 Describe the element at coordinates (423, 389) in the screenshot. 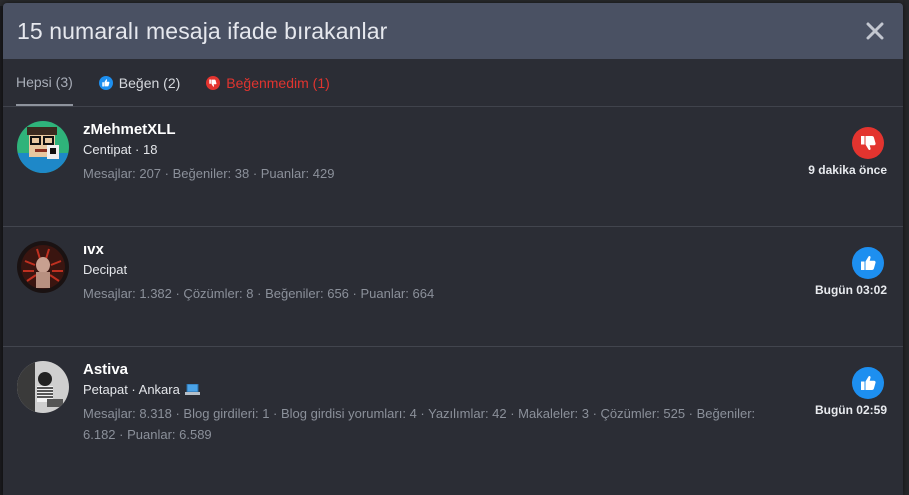

I see `user-title: Petapat · Ankara` at that location.